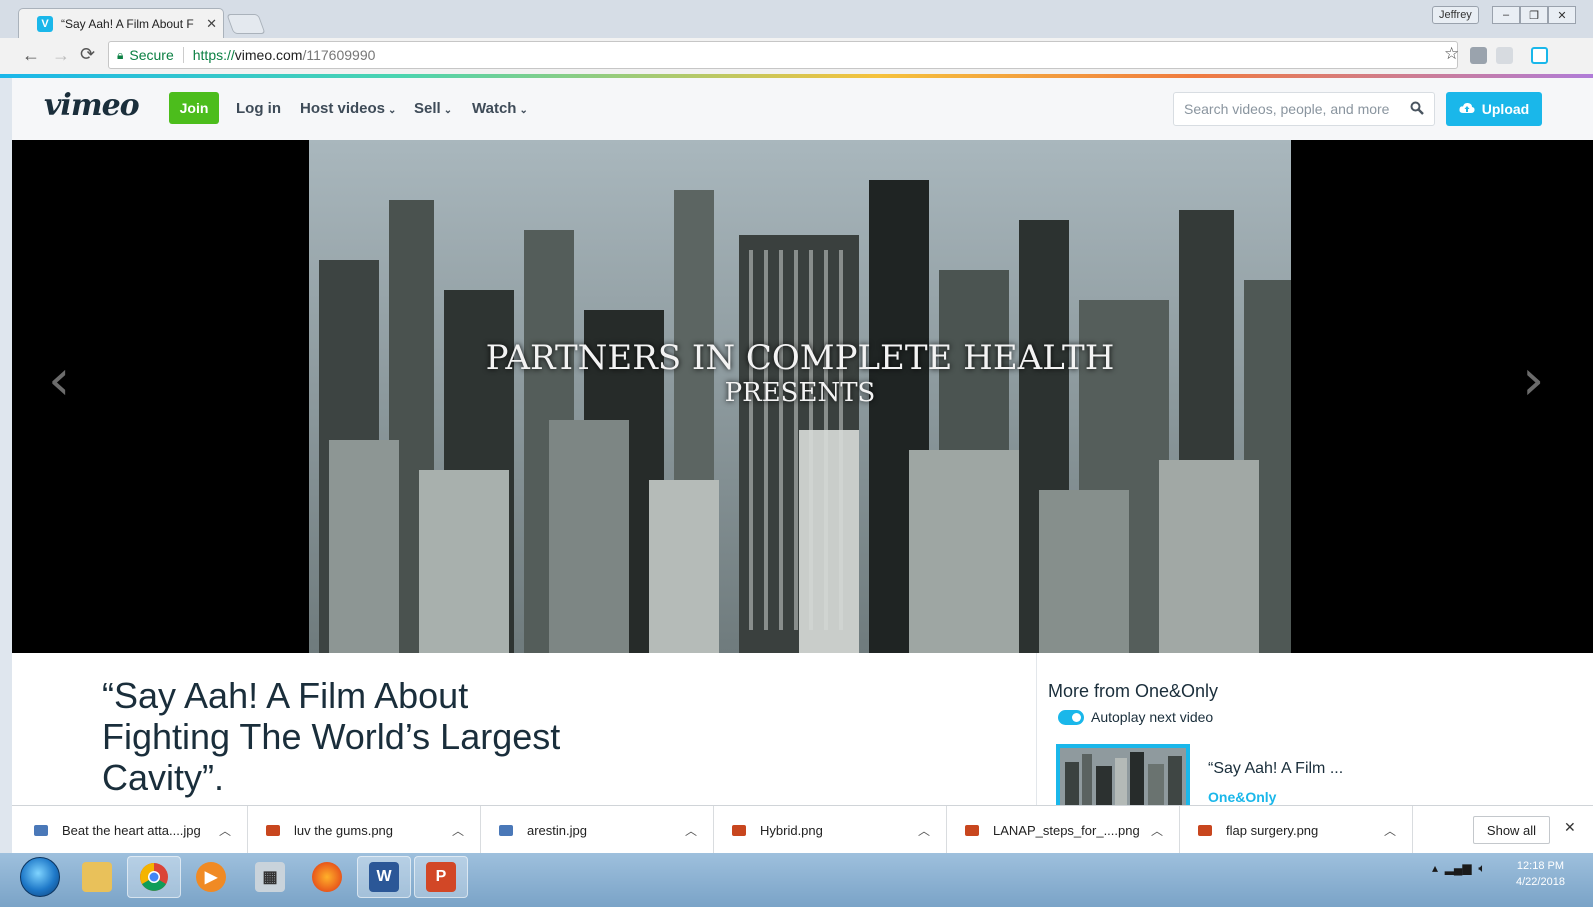  Describe the element at coordinates (1451, 54) in the screenshot. I see `bookmark-star-icon: ☆` at that location.